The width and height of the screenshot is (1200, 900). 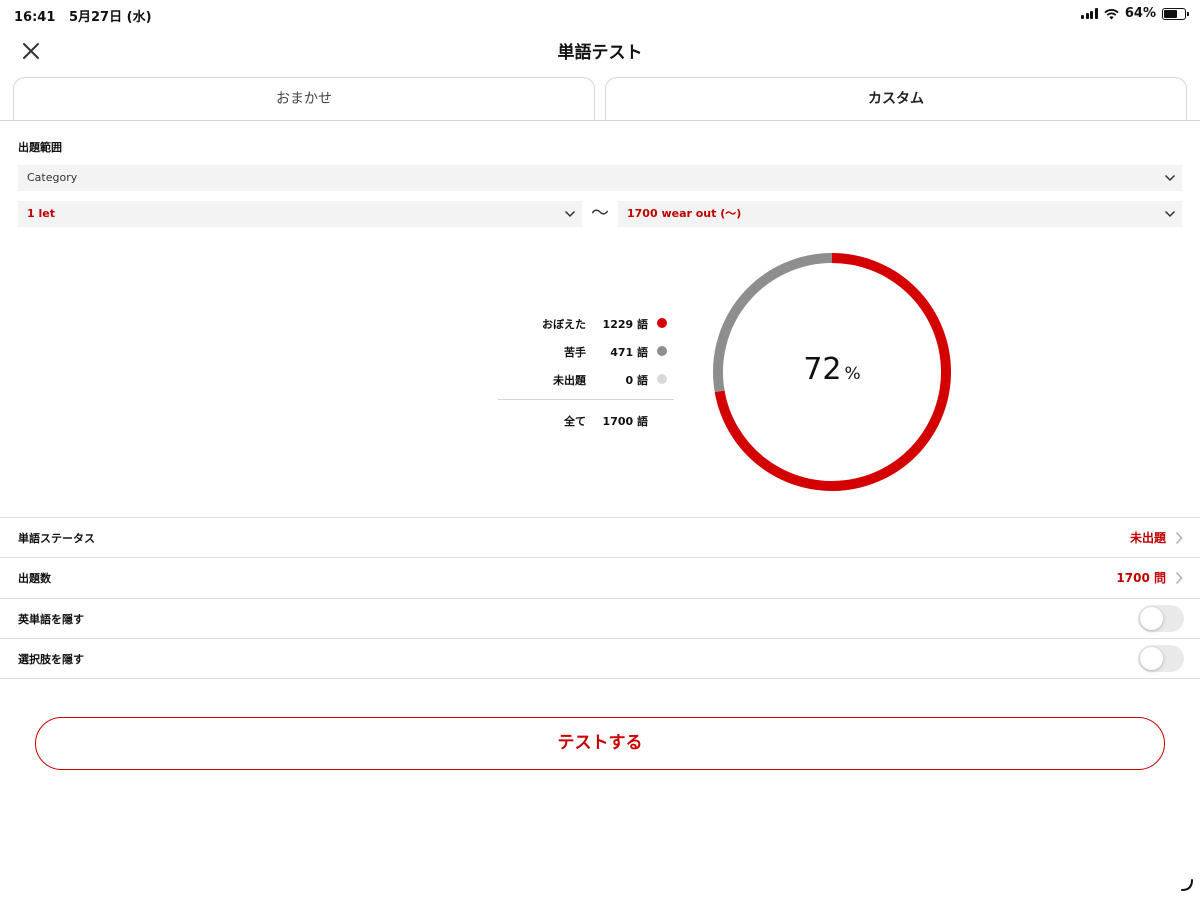 I want to click on stat-row-total: 全て 1700 語, so click(x=586, y=423).